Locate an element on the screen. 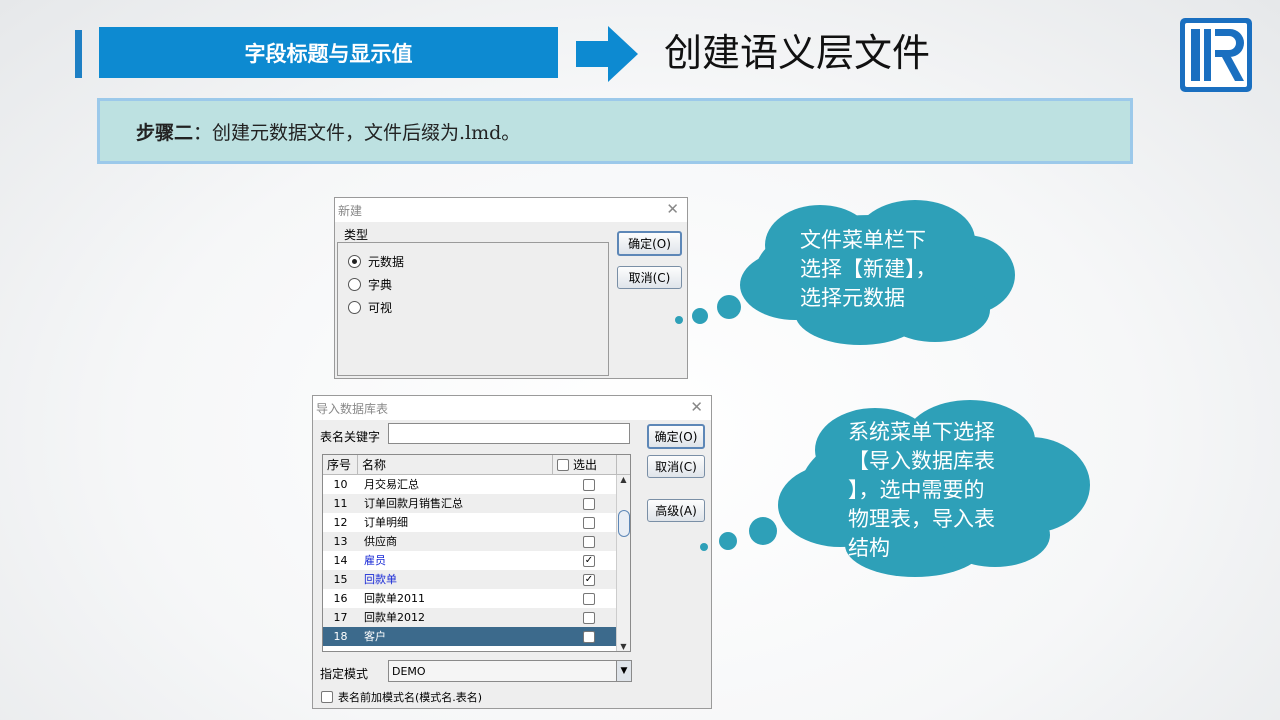 The width and height of the screenshot is (1280, 720). select-all-checkbox is located at coordinates (563, 464).